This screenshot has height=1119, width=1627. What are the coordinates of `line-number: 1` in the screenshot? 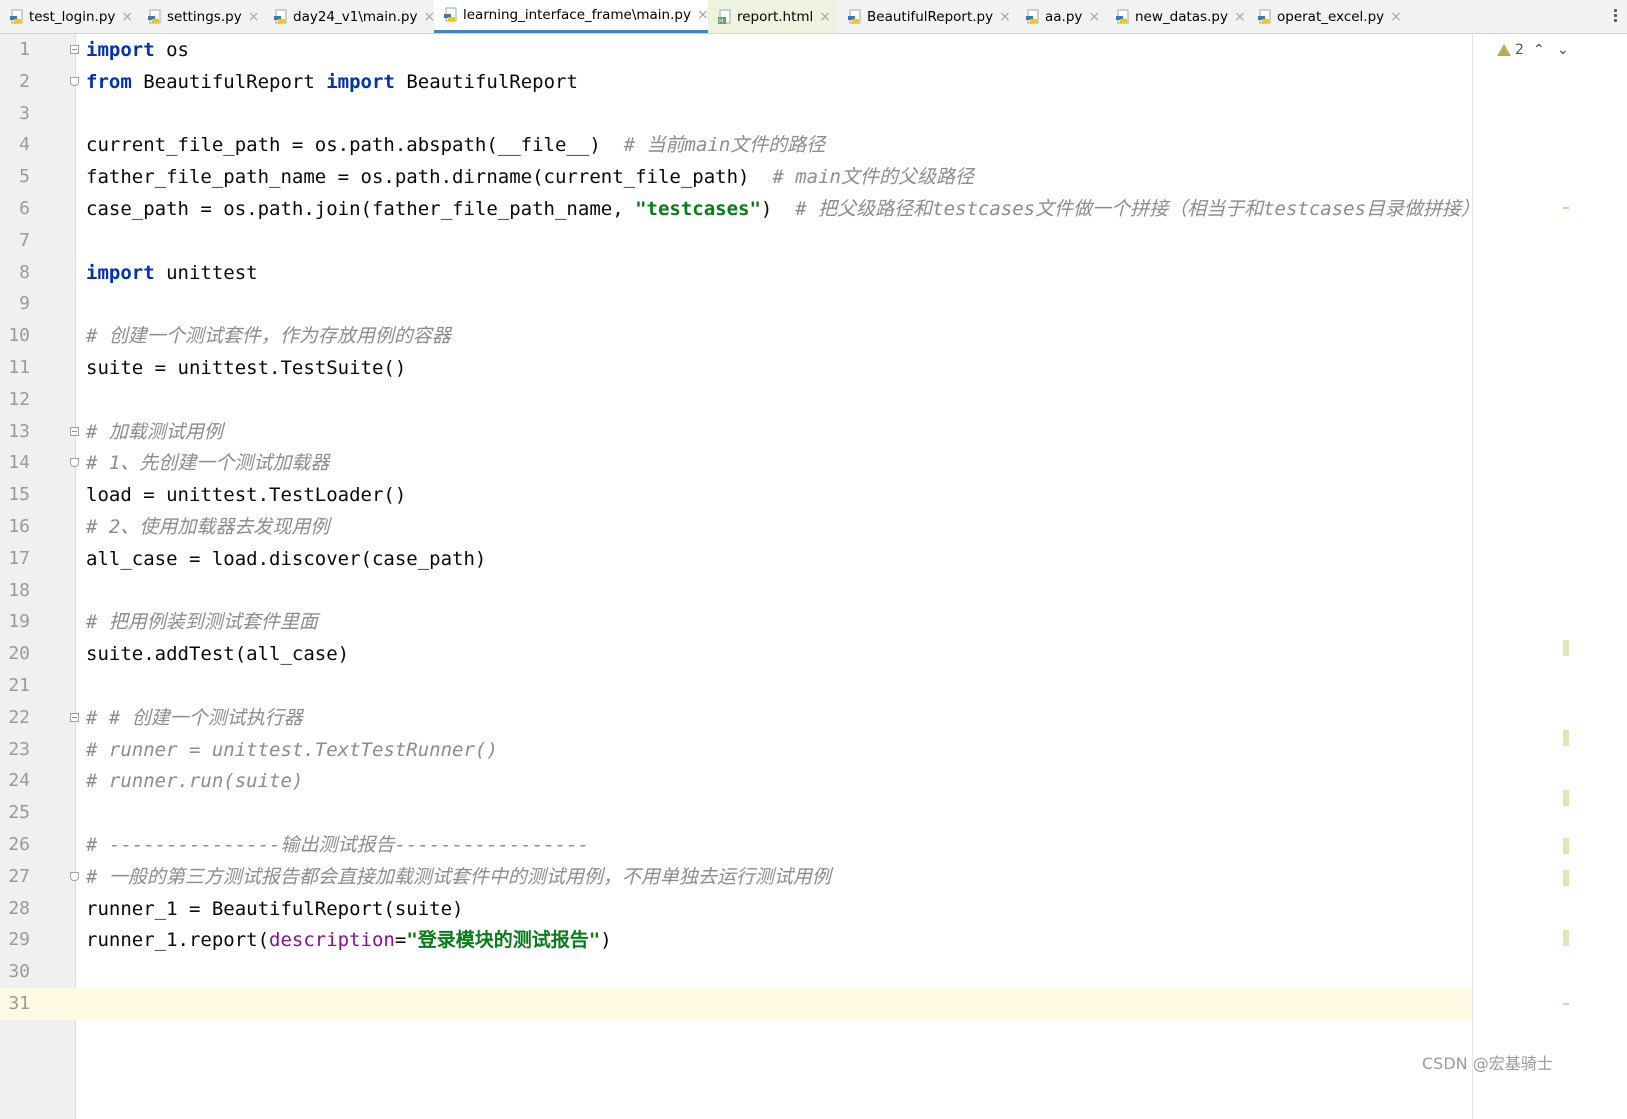 It's located at (24, 49).